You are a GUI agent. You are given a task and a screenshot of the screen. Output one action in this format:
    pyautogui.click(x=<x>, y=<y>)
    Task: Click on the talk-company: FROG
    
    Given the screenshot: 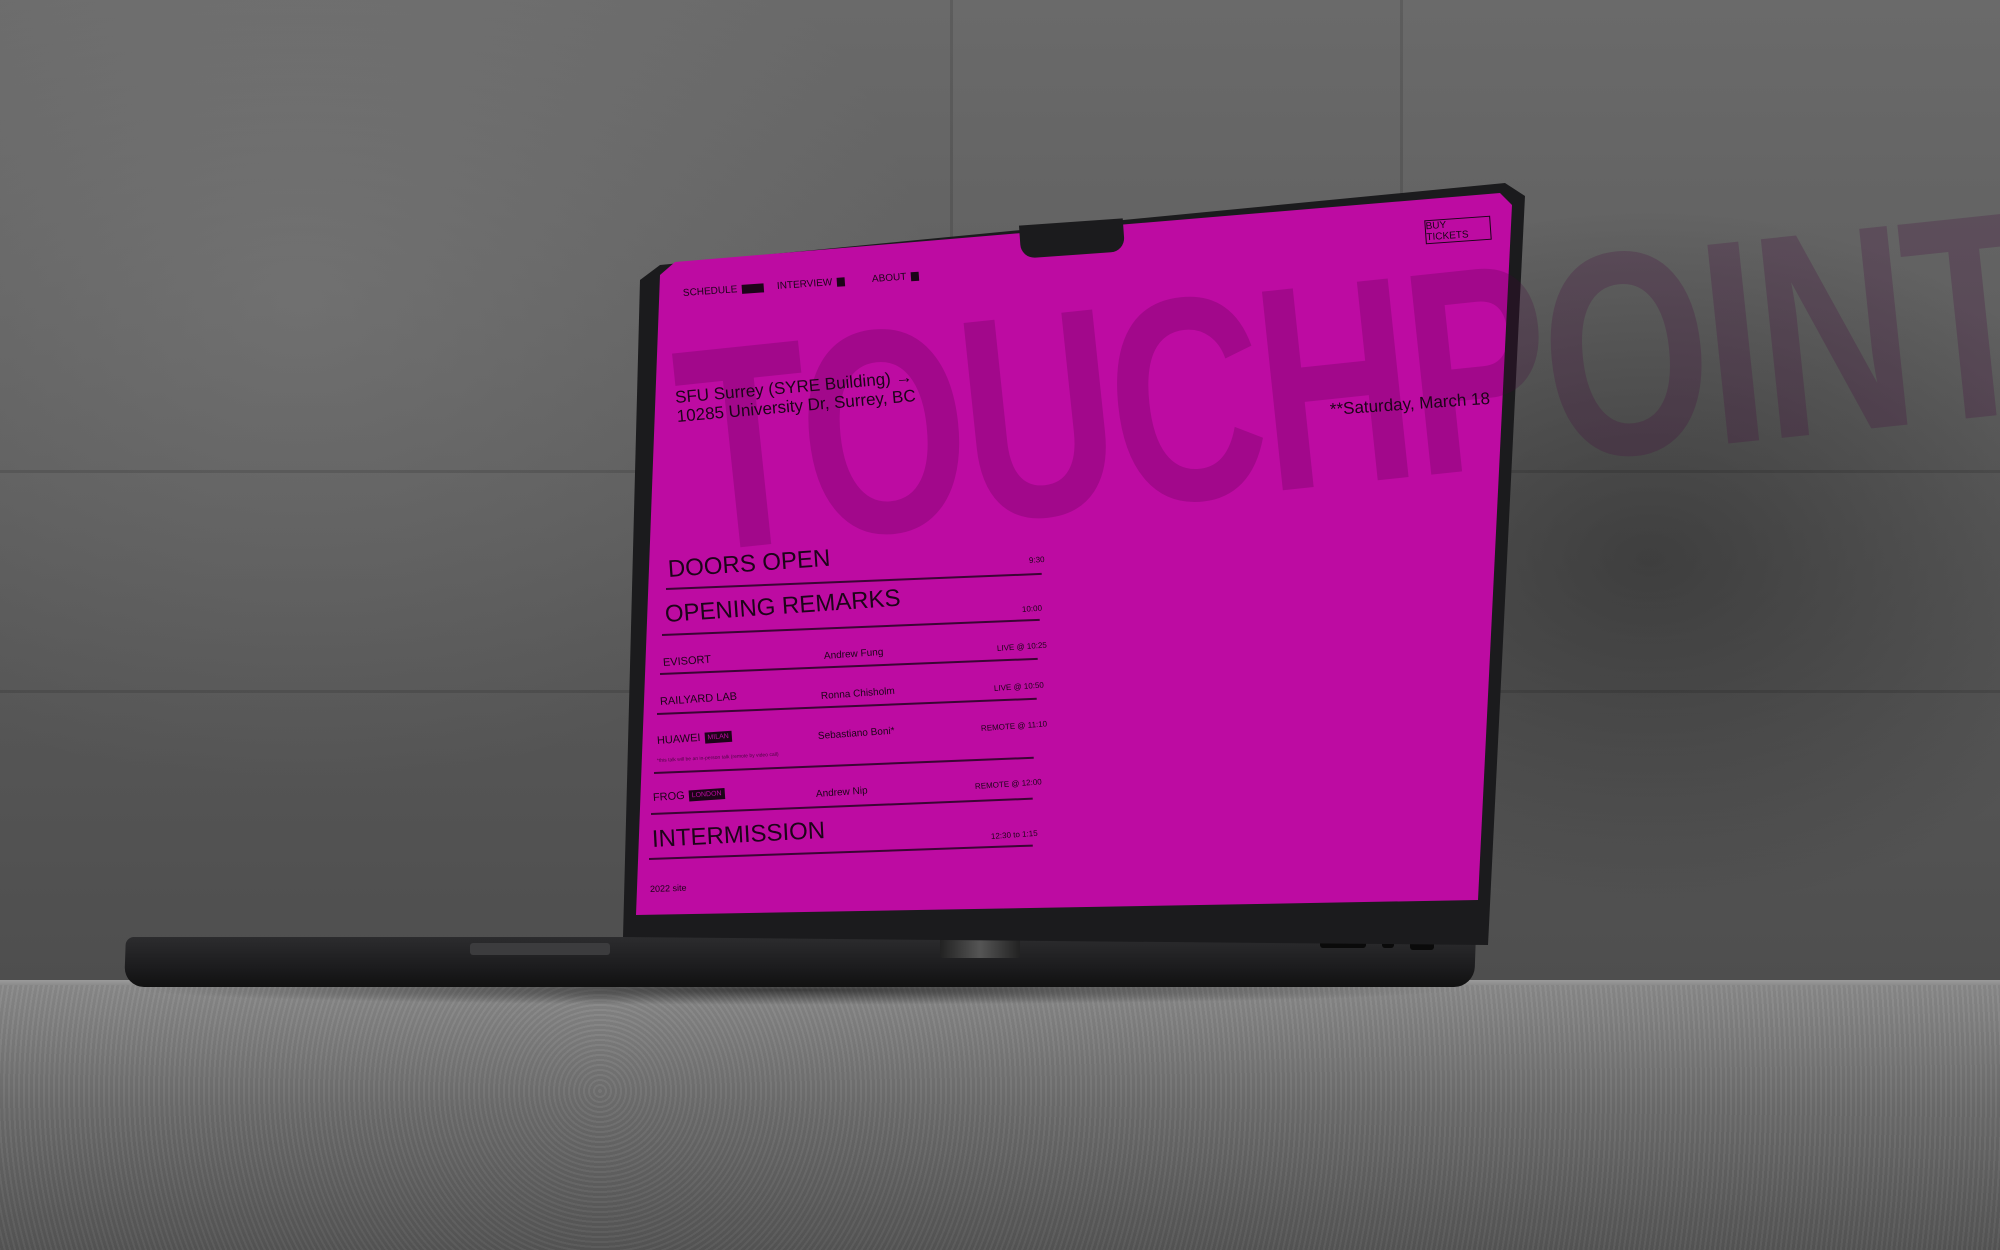 What is the action you would take?
    pyautogui.click(x=669, y=796)
    